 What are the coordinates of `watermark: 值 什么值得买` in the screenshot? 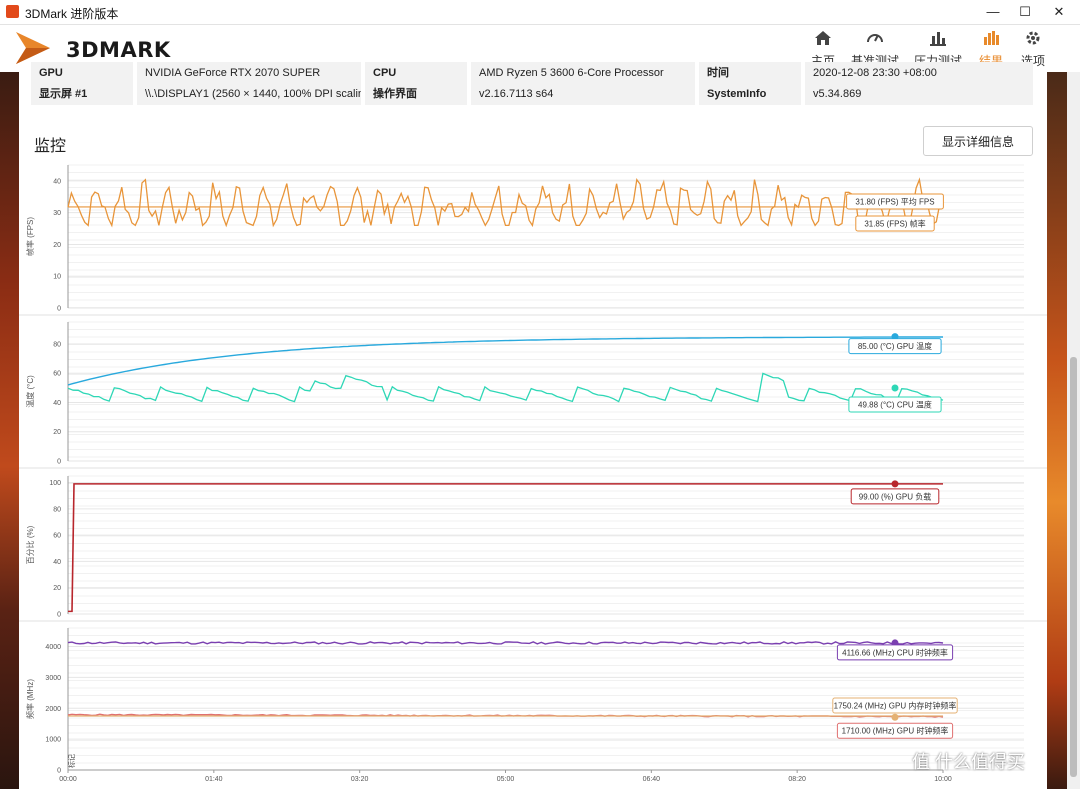 It's located at (969, 762).